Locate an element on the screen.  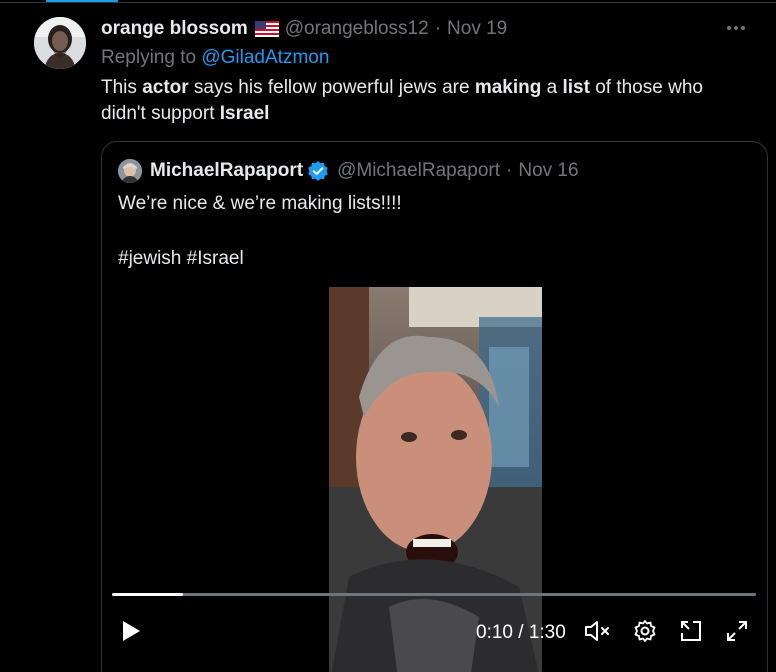
fullscreen-button is located at coordinates (737, 633).